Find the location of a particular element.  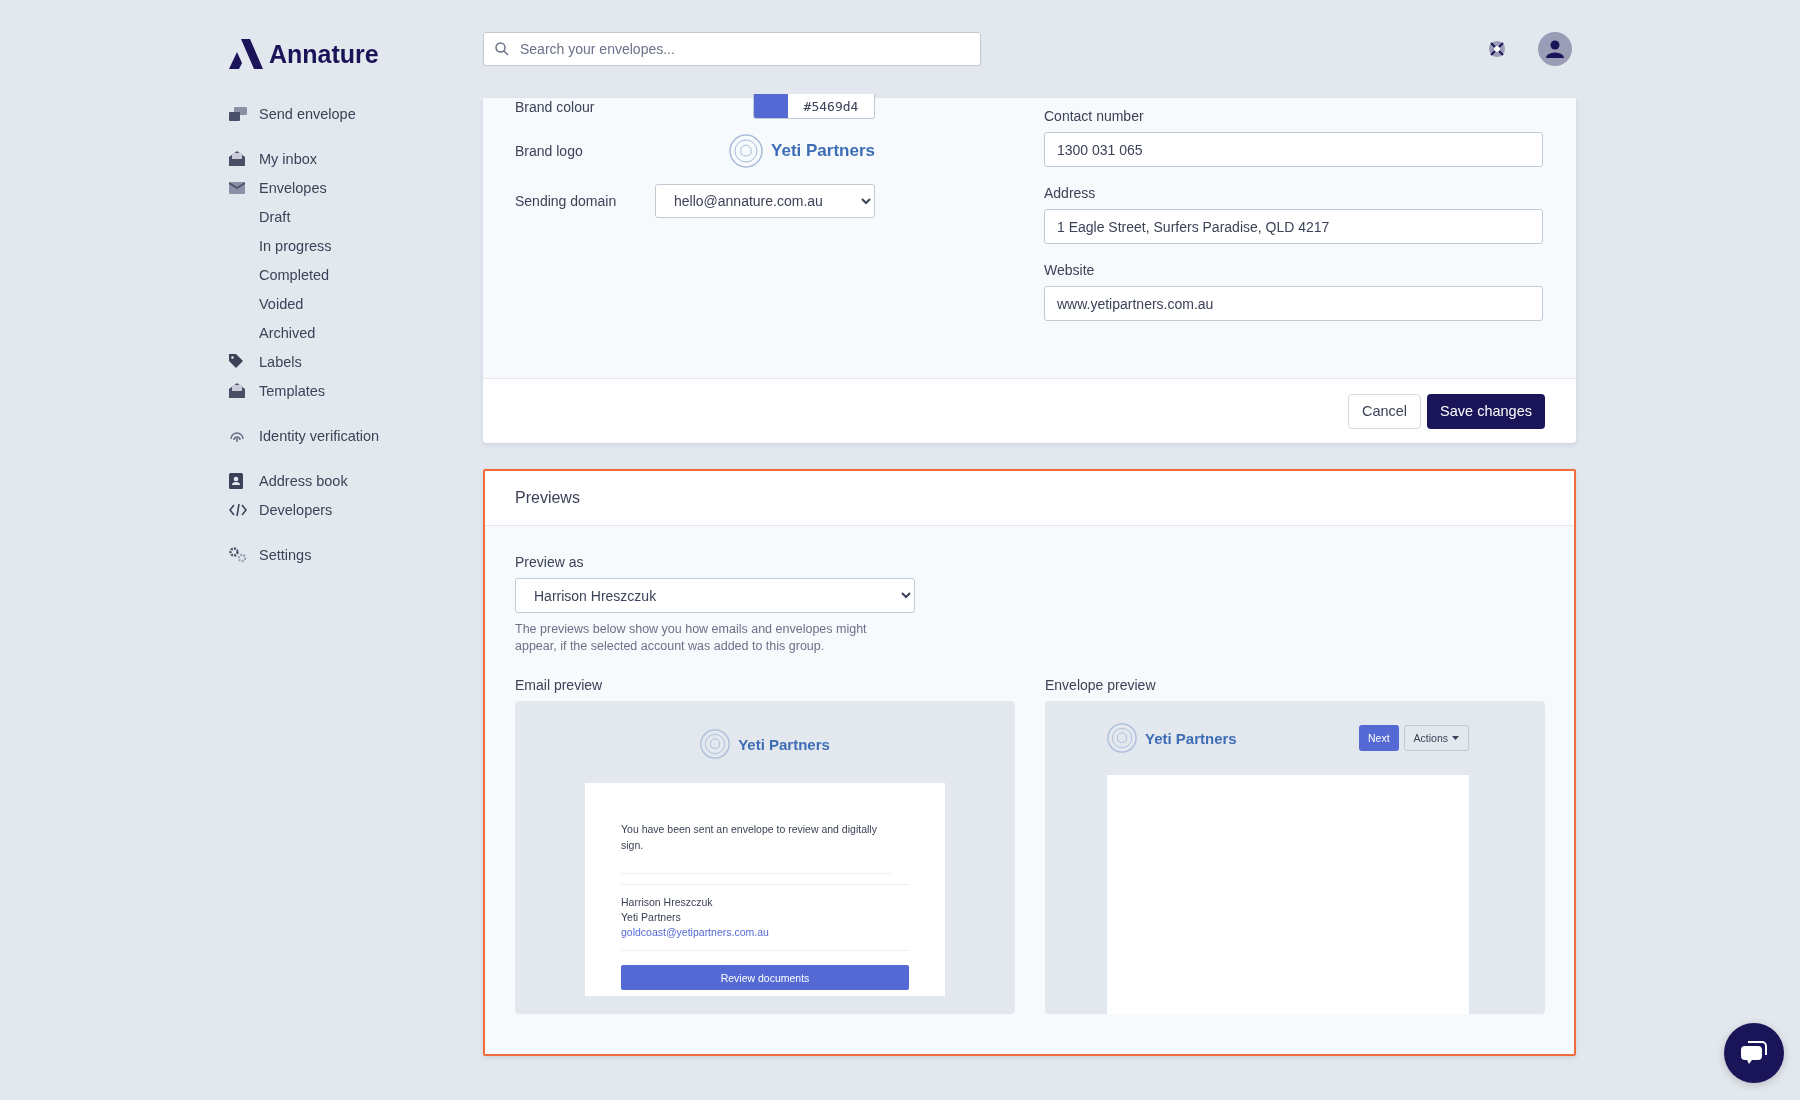

review-documents-button: Review documents is located at coordinates (765, 977).